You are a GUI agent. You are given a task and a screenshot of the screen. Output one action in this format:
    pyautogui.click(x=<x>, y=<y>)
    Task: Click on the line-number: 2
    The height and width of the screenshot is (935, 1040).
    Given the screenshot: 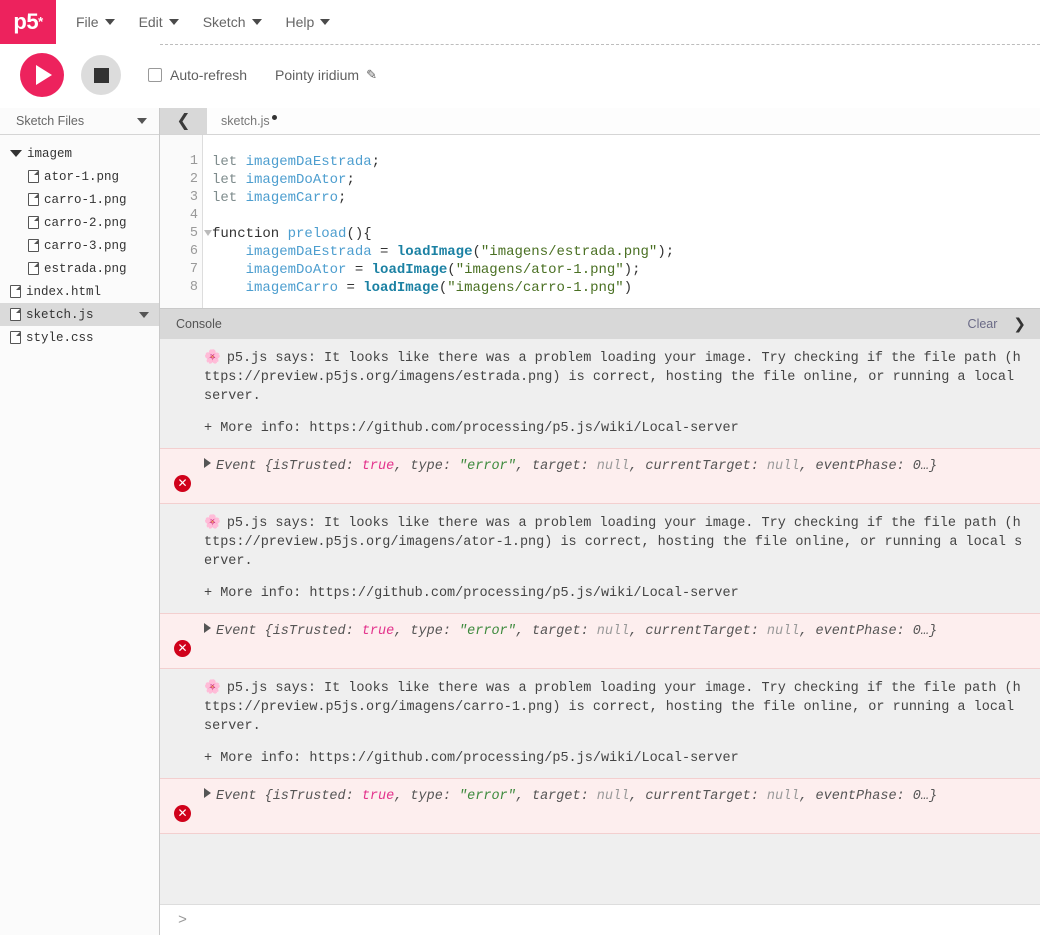 What is the action you would take?
    pyautogui.click(x=193, y=179)
    